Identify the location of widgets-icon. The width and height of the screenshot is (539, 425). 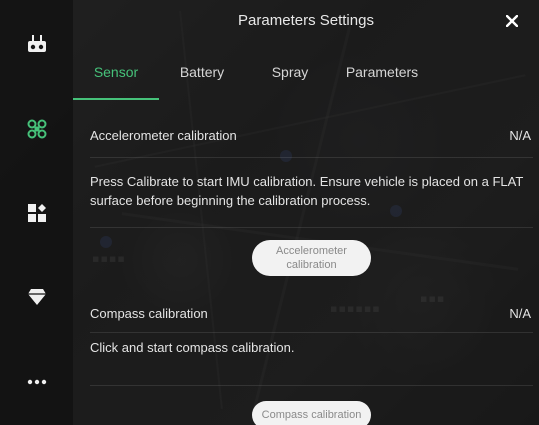
(36, 213).